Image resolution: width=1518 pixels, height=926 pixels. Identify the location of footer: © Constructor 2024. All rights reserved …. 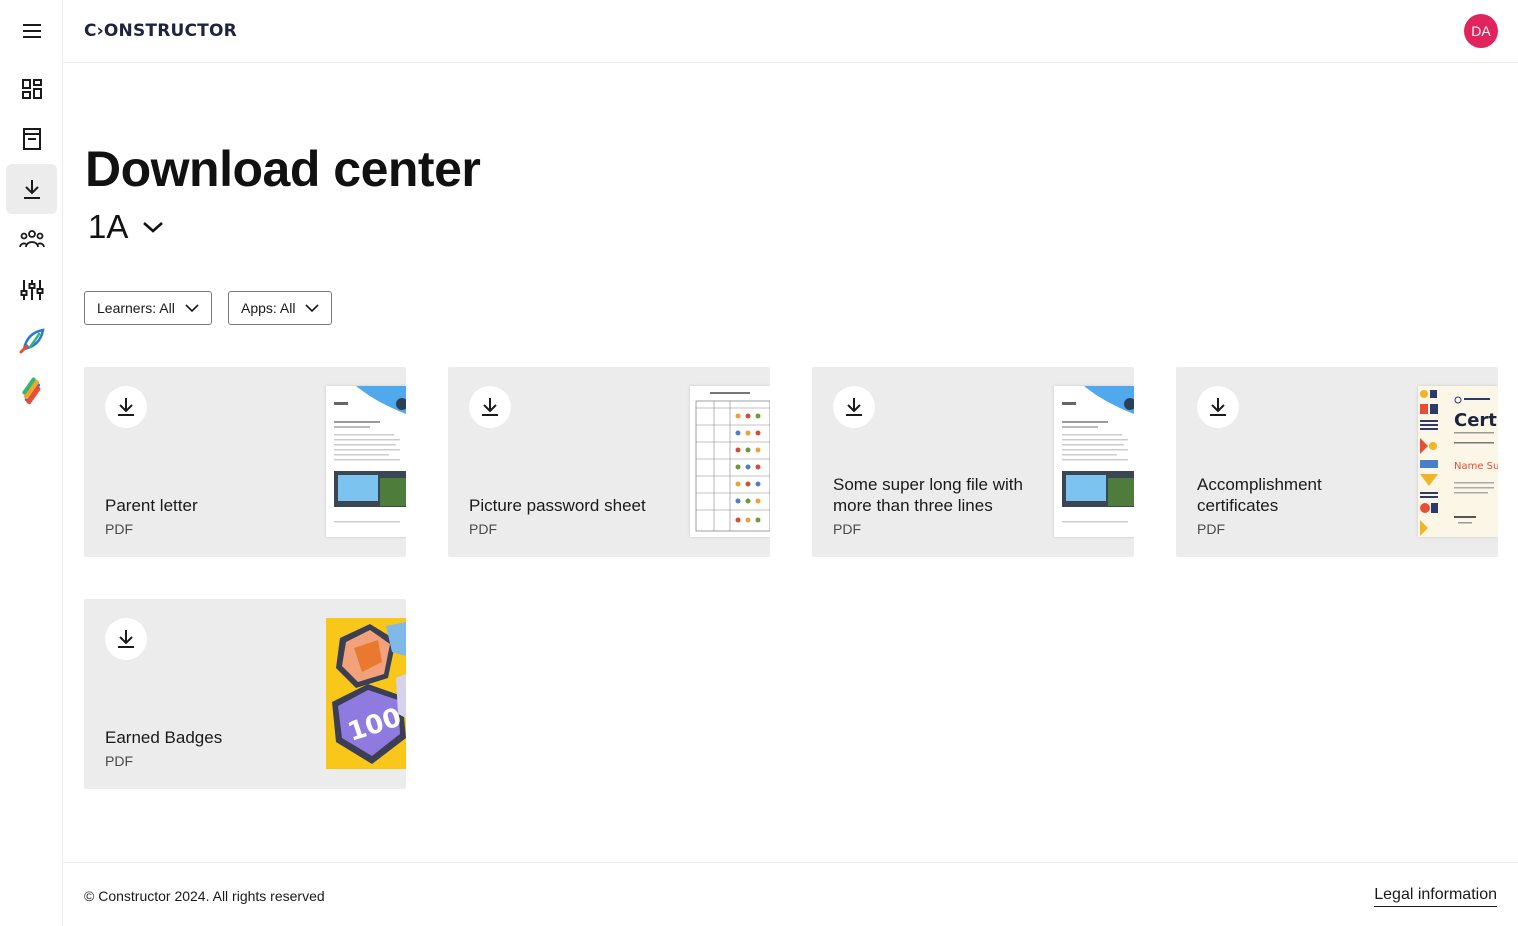
(790, 894).